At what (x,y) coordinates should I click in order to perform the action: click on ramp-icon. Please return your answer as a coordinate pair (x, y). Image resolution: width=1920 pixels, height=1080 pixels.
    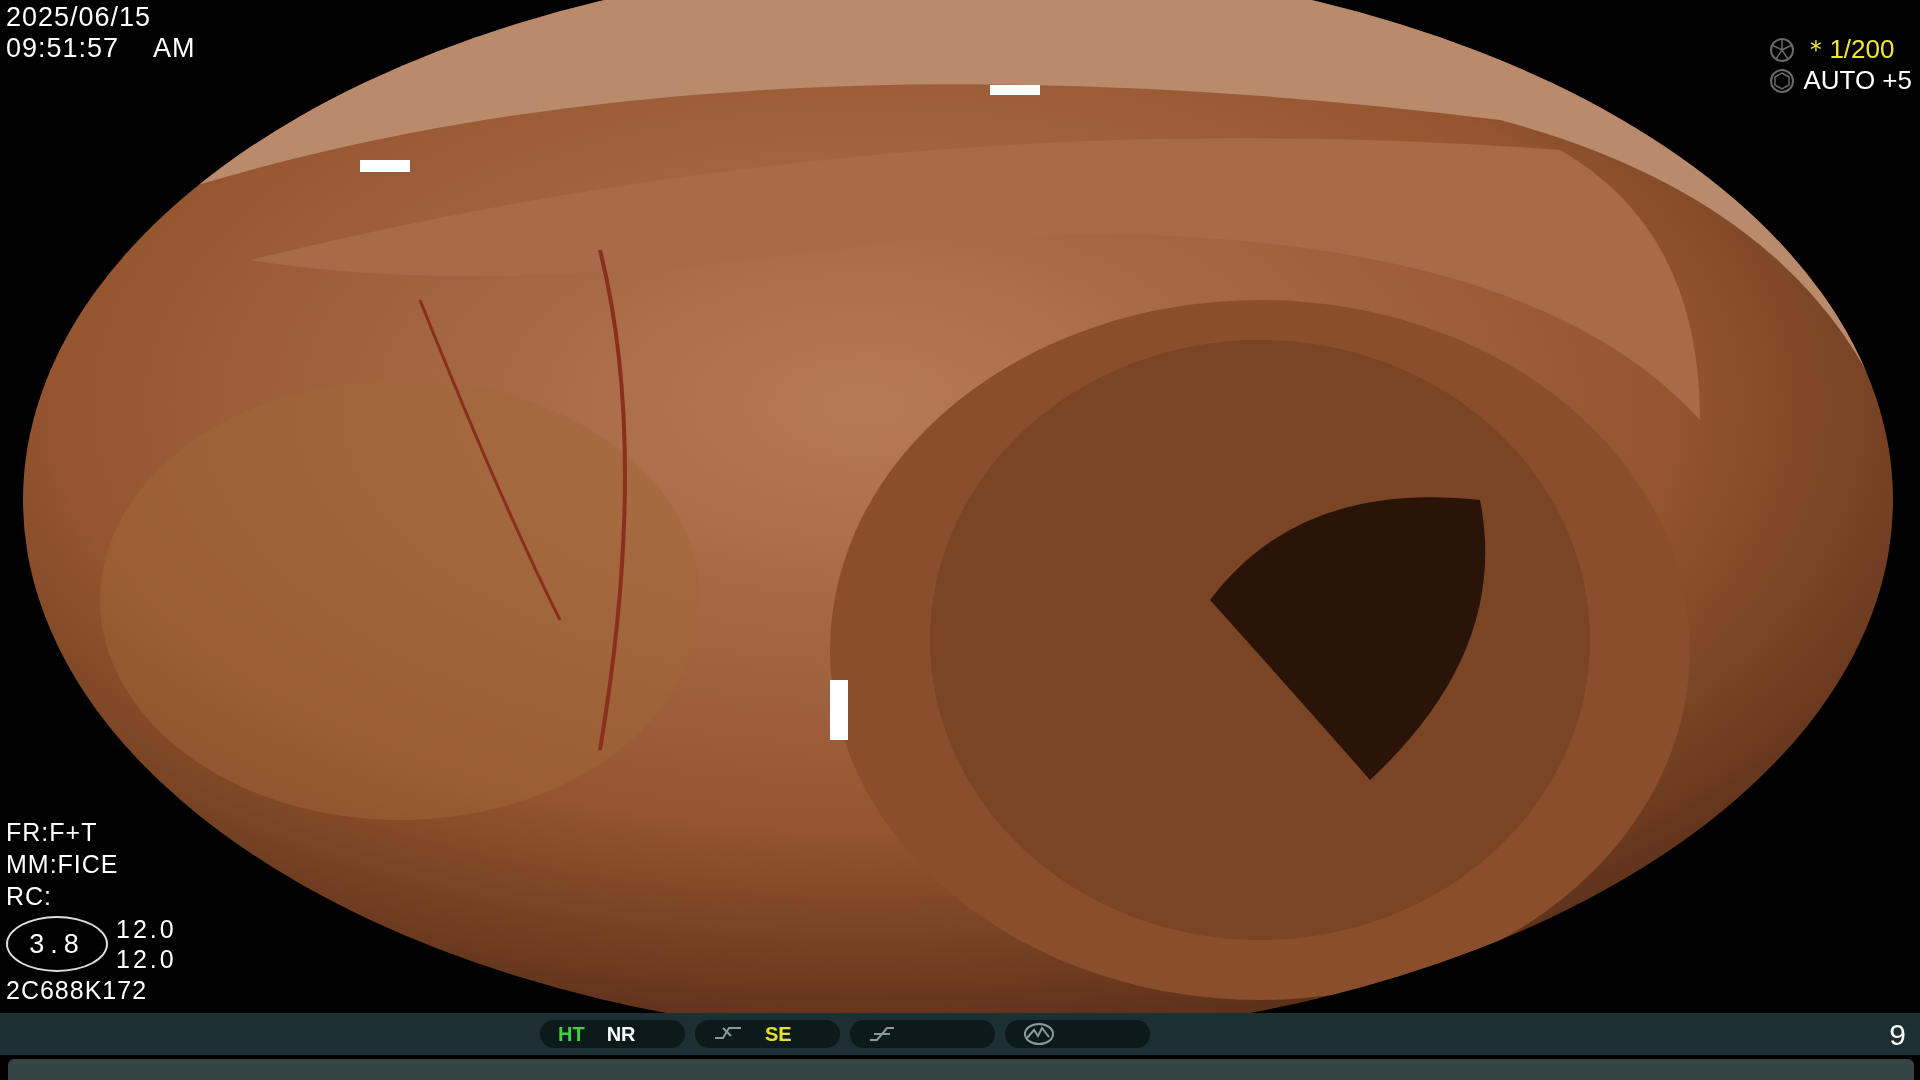
    Looking at the image, I should click on (882, 1034).